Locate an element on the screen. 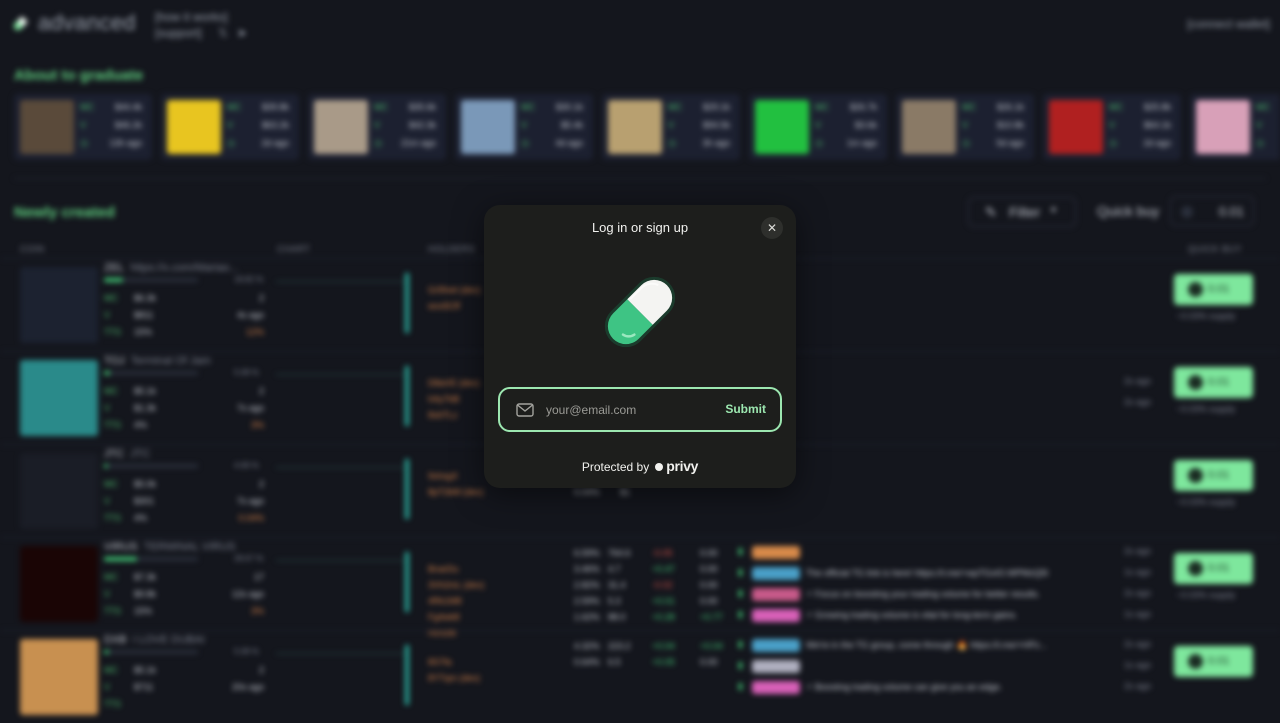 The image size is (1280, 723). holder-stat: +0.04 is located at coordinates (663, 646).